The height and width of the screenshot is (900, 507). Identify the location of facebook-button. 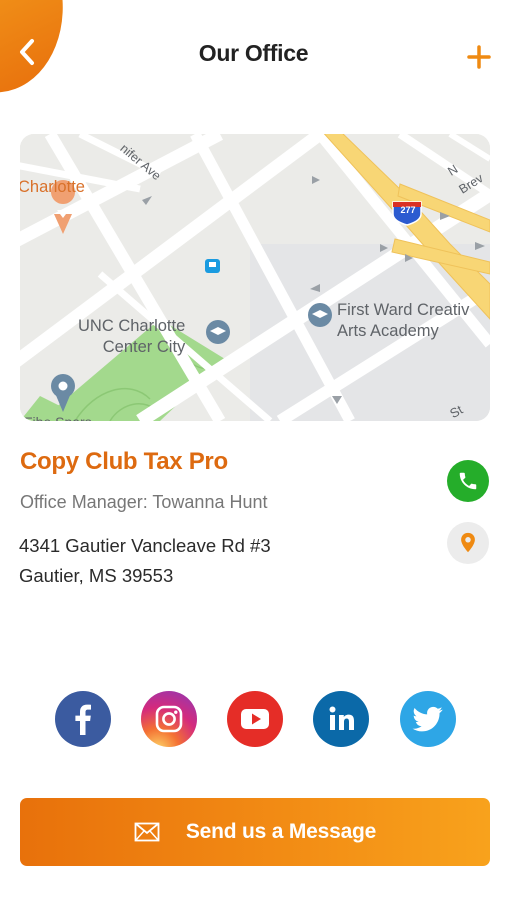
(83, 719).